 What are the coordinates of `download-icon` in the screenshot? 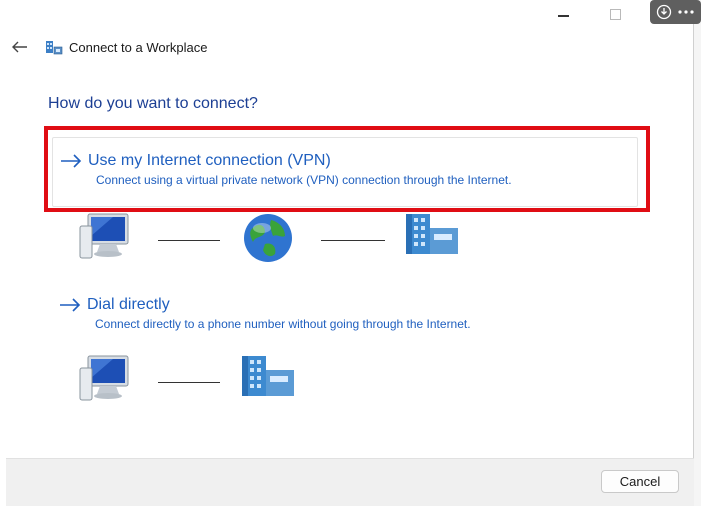 It's located at (664, 12).